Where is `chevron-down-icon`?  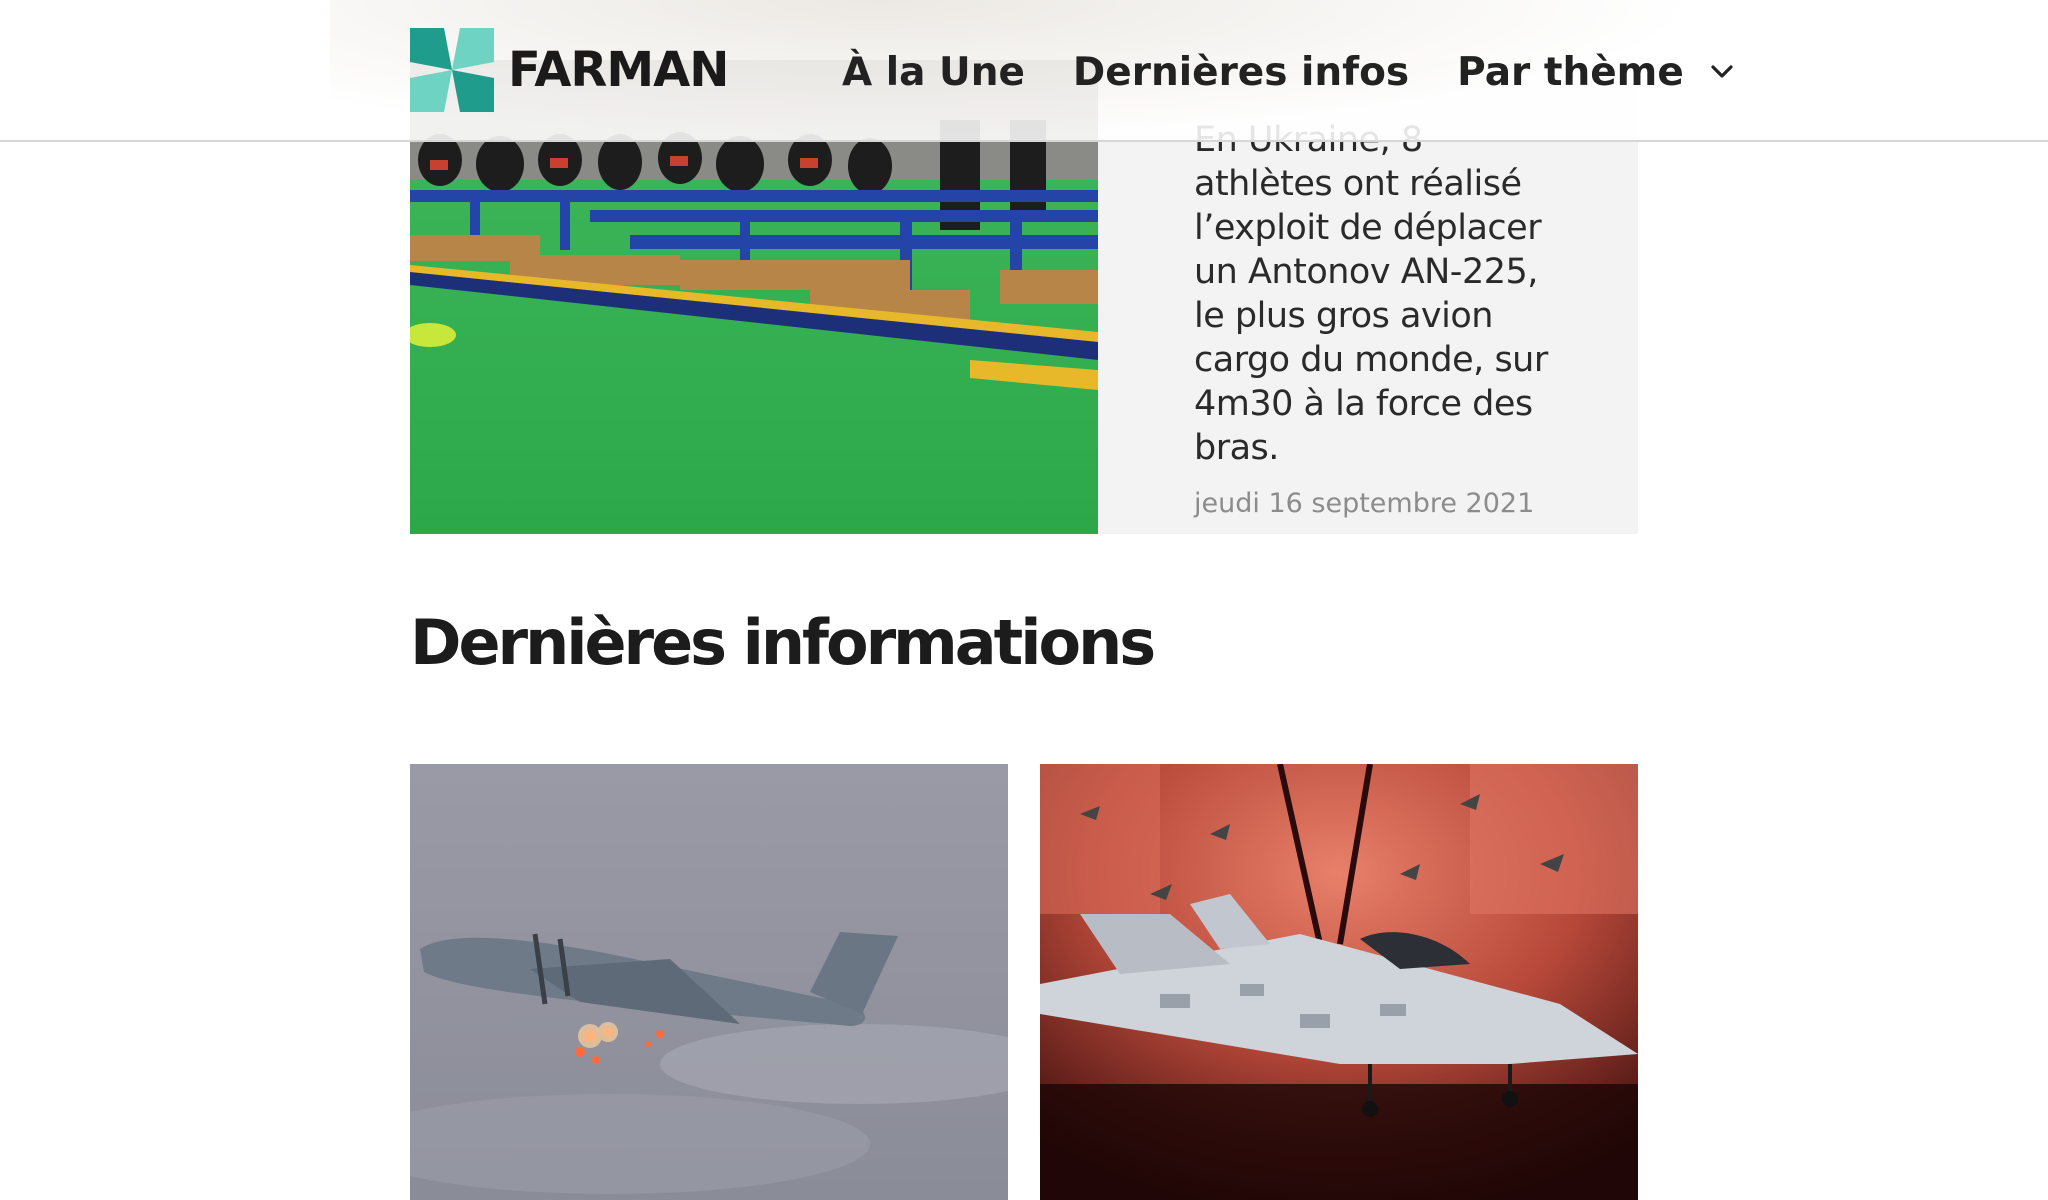
chevron-down-icon is located at coordinates (1722, 71).